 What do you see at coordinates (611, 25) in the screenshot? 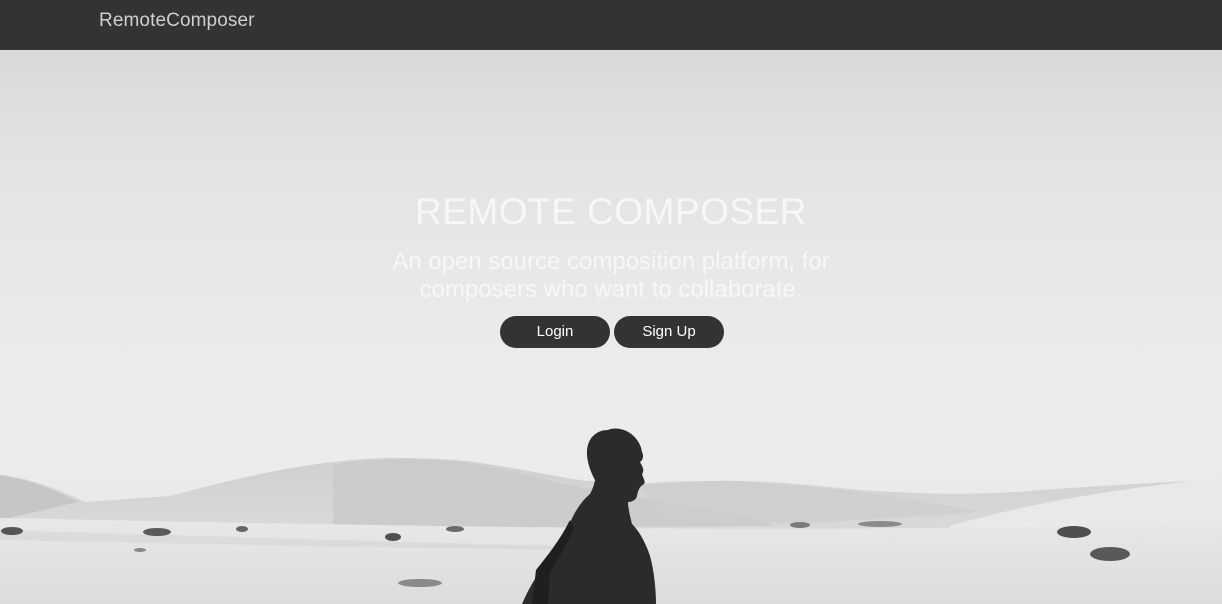
I see `top-navbar: RemoteComposer` at bounding box center [611, 25].